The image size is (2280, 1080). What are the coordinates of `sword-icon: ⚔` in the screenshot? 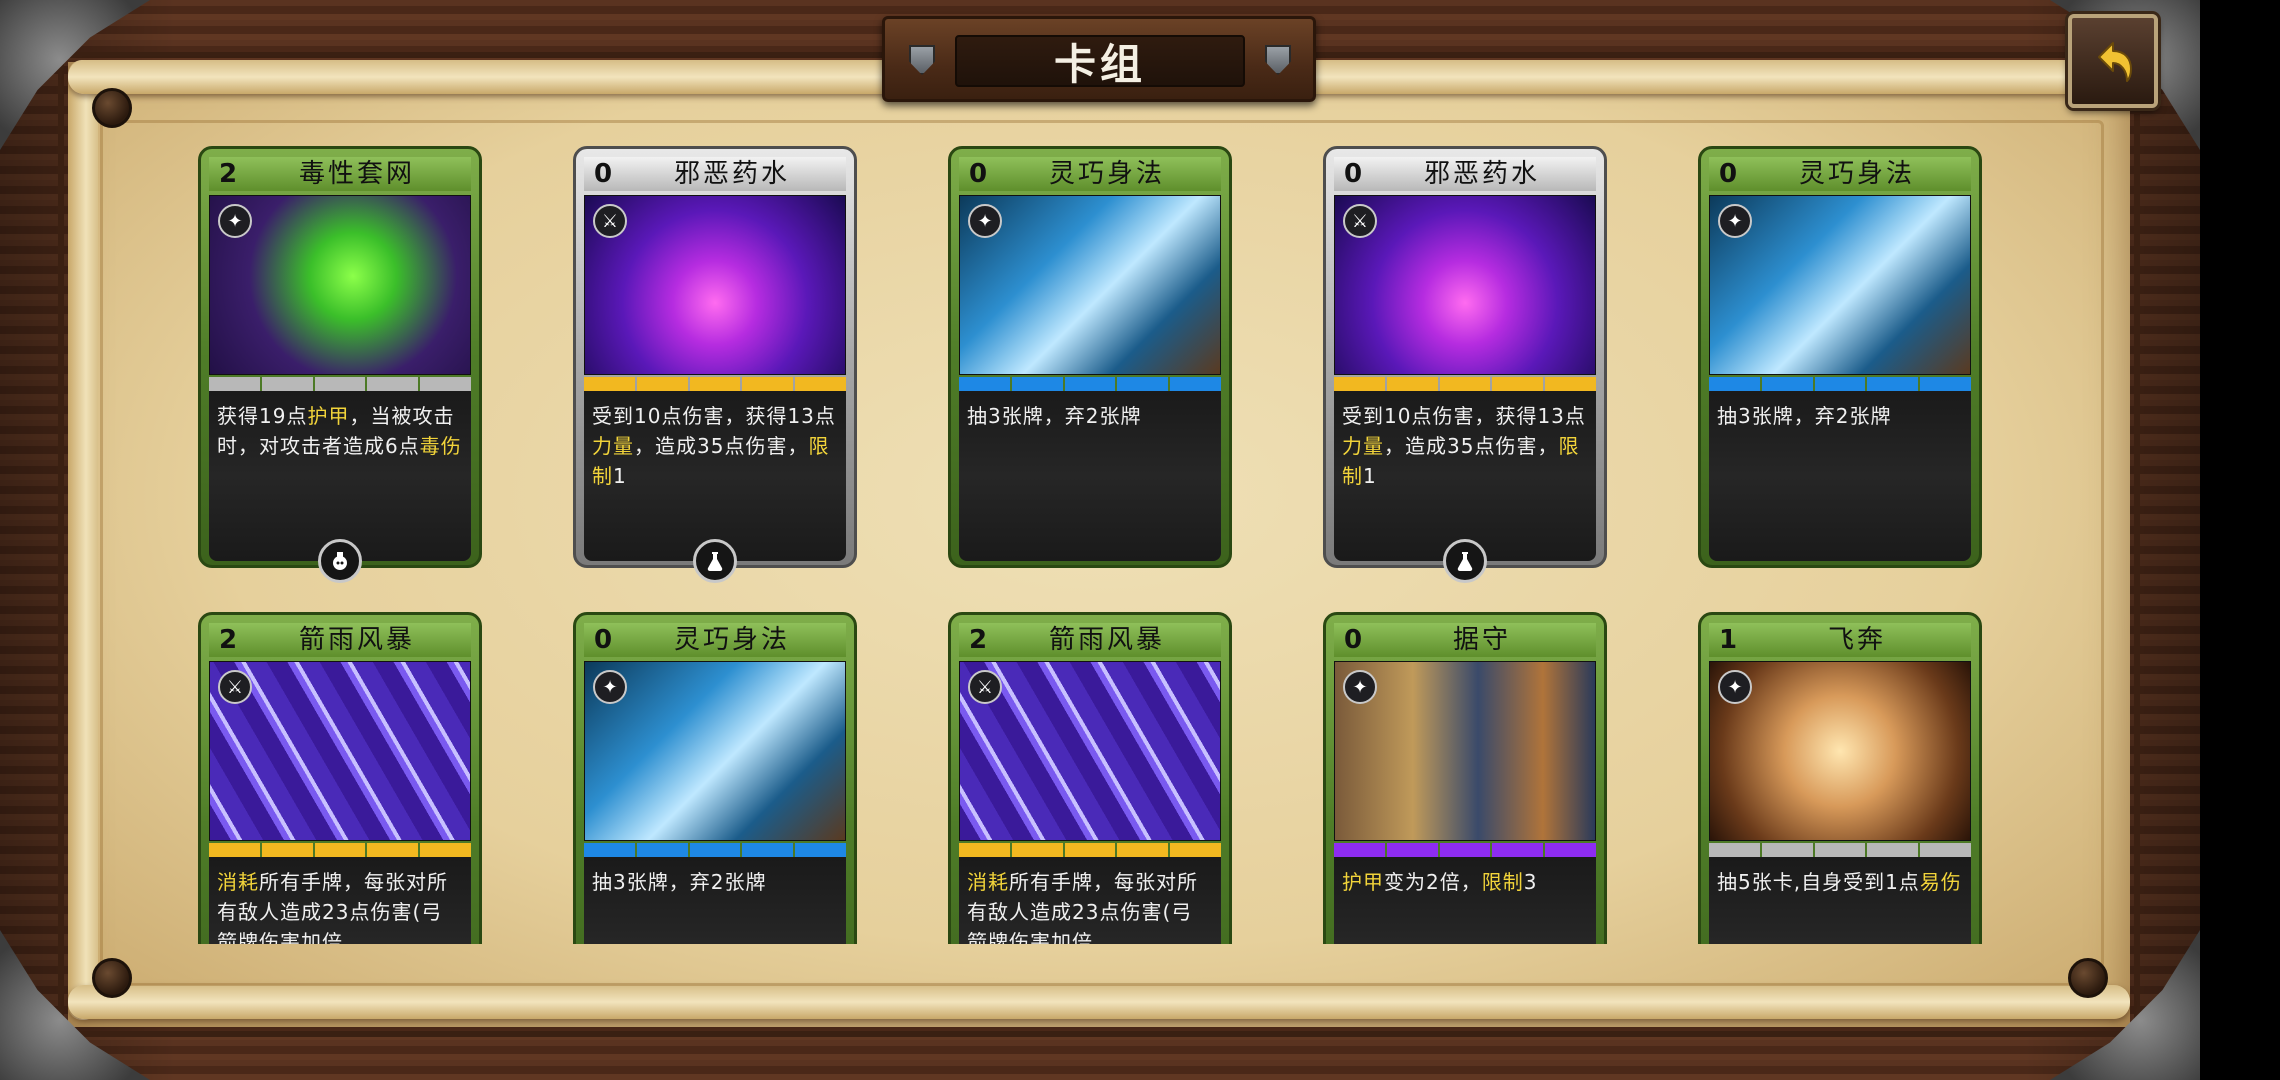 It's located at (985, 687).